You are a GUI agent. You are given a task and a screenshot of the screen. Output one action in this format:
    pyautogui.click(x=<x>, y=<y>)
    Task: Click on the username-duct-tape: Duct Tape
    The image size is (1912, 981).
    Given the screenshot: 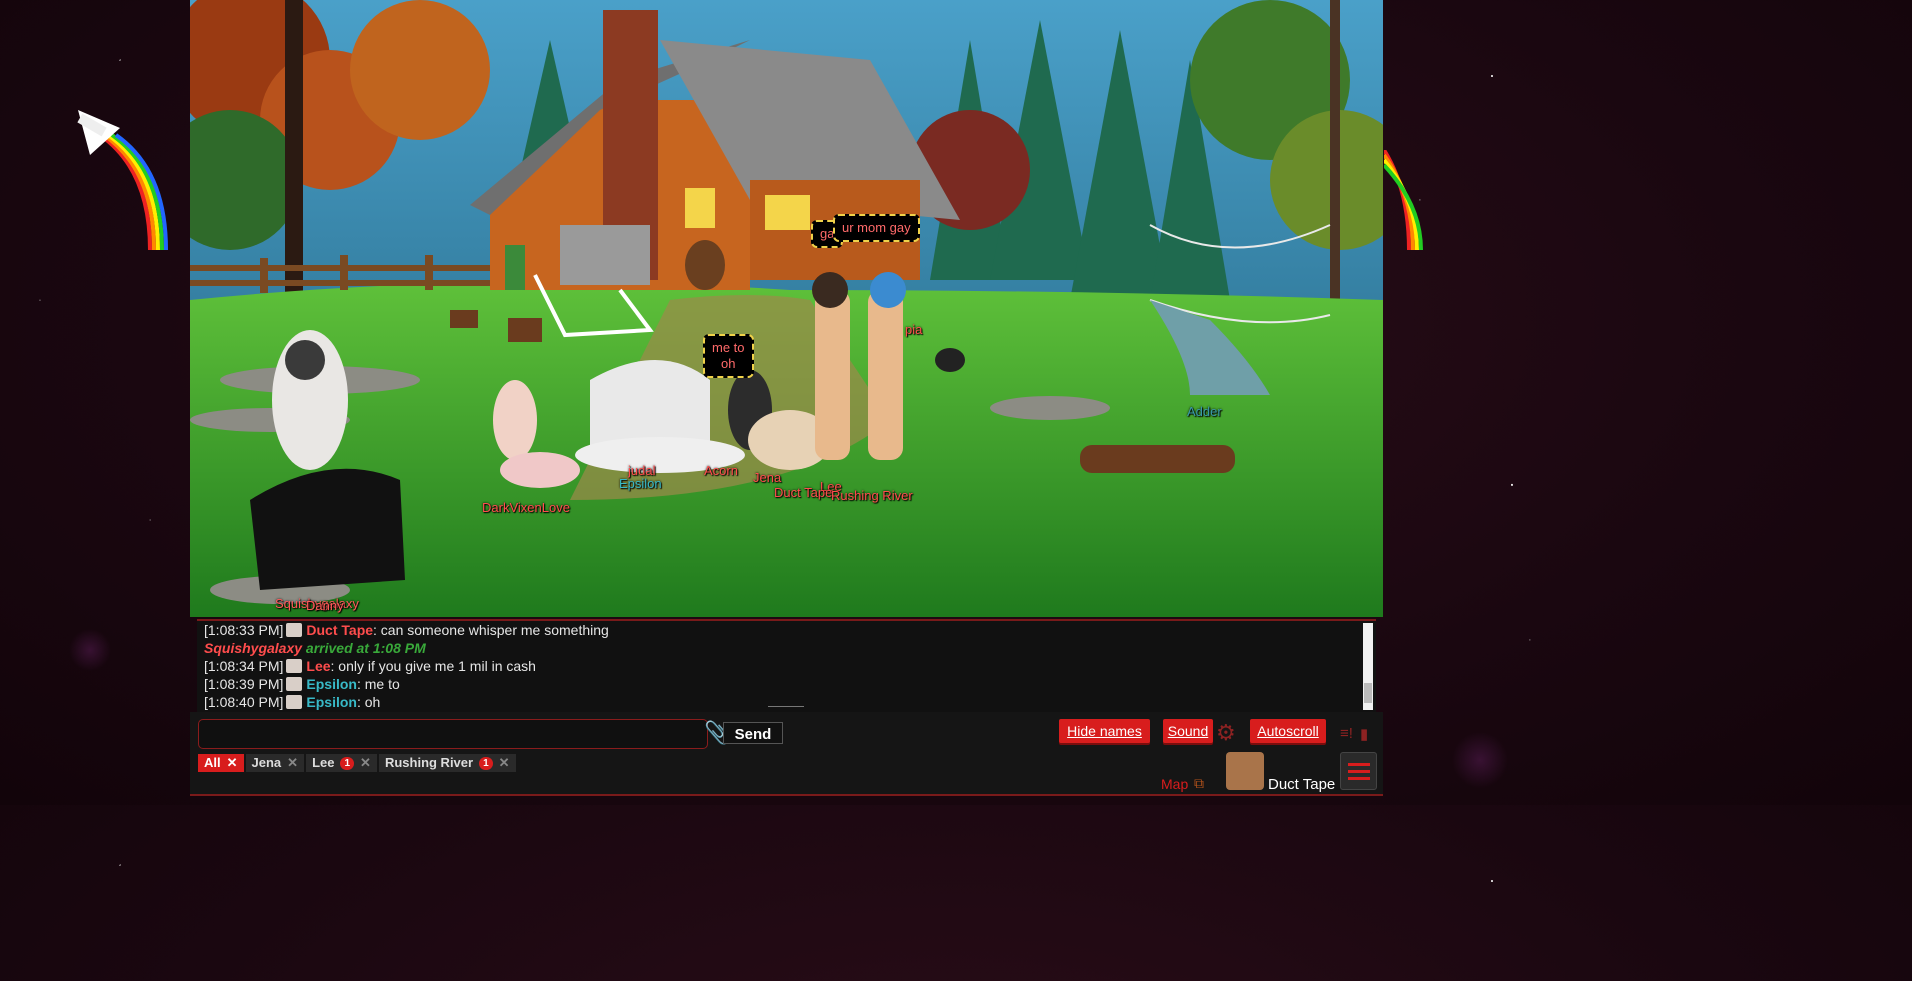 What is the action you would take?
    pyautogui.click(x=803, y=492)
    